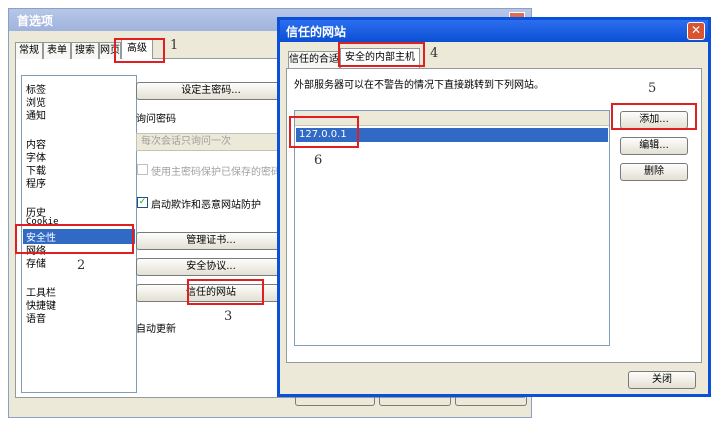  Describe the element at coordinates (156, 329) in the screenshot. I see `auto-update-label: 自动更新` at that location.